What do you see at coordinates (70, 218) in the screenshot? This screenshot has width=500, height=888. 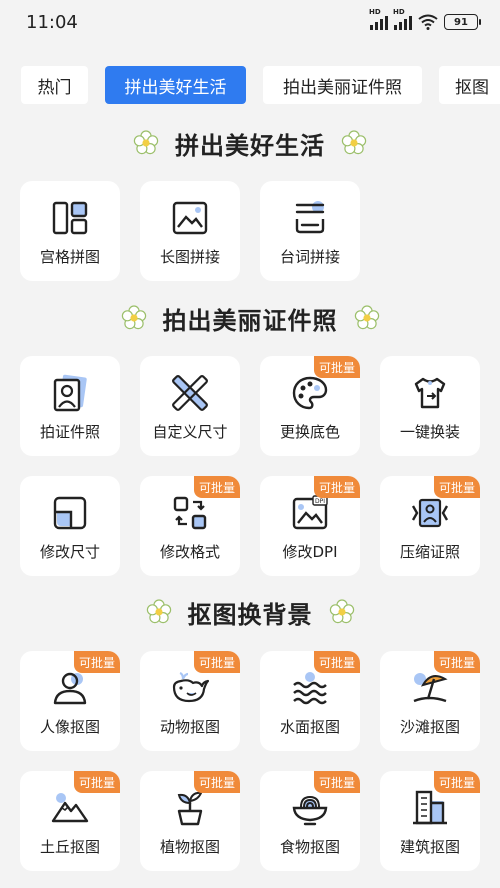 I see `grid-collage-icon` at bounding box center [70, 218].